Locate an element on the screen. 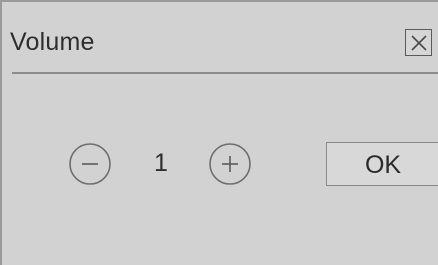 The image size is (438, 265). increase-volume-button is located at coordinates (230, 164).